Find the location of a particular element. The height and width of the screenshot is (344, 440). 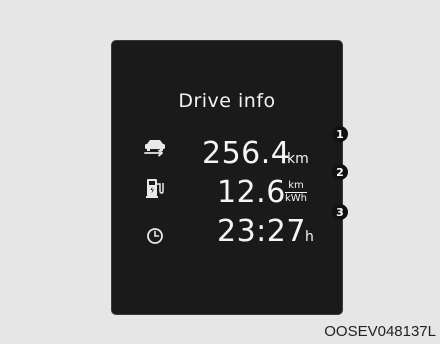

efficiency-unit: km kWh is located at coordinates (296, 192).